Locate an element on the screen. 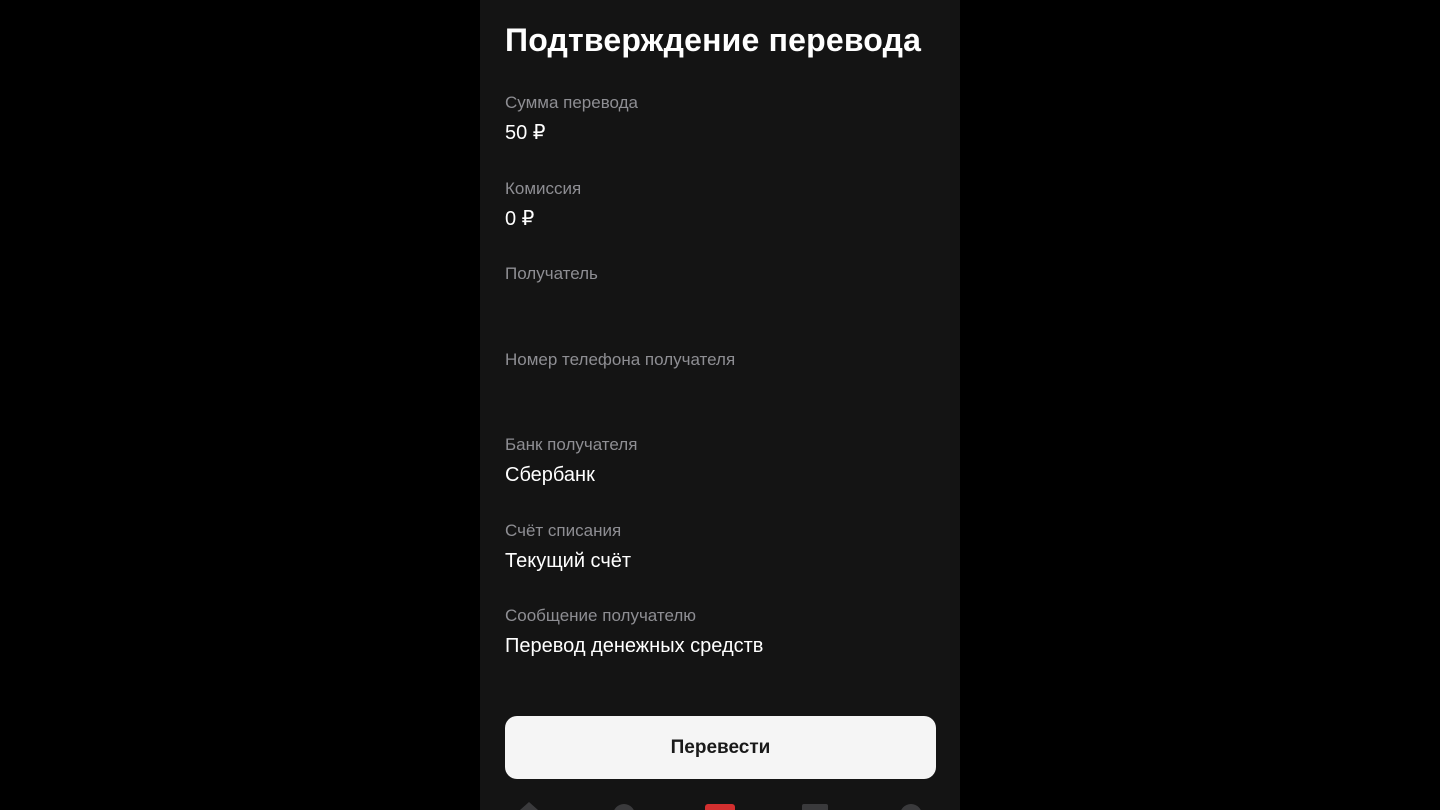 Image resolution: width=1440 pixels, height=810 pixels. debit-account-field: Счёт списания Текущий счёт is located at coordinates (720, 547).